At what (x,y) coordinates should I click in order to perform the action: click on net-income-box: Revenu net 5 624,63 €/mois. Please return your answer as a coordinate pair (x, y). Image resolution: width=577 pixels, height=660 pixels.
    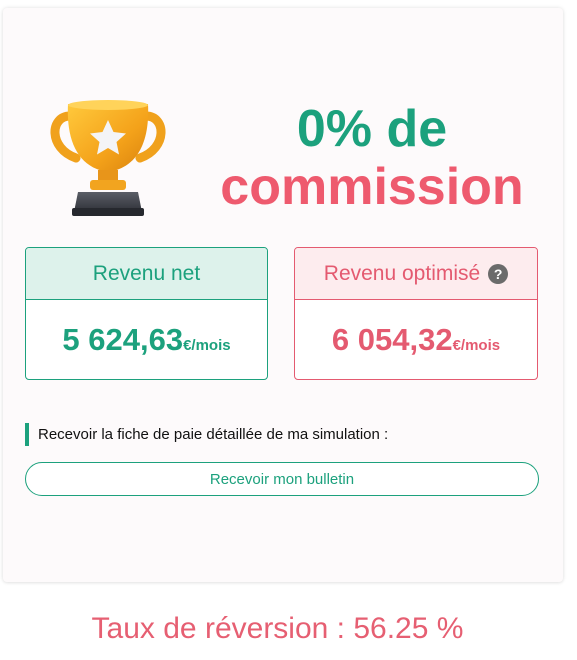
    Looking at the image, I should click on (146, 313).